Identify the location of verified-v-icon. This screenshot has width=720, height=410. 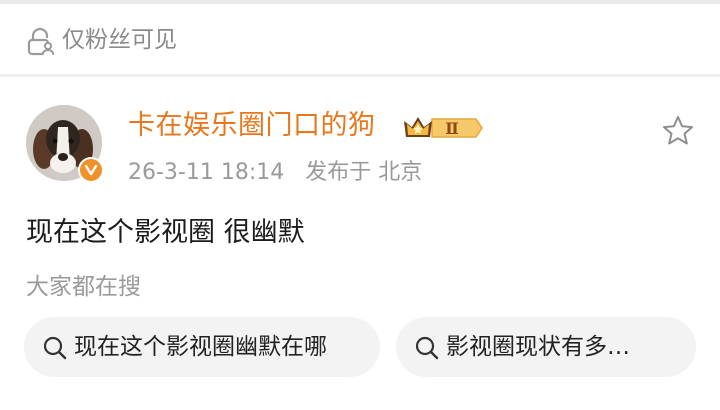
(91, 170).